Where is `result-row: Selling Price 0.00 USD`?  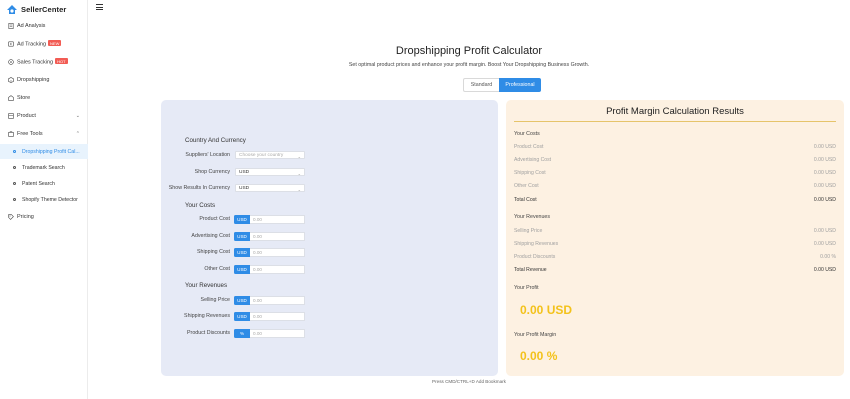
result-row: Selling Price 0.00 USD is located at coordinates (675, 232).